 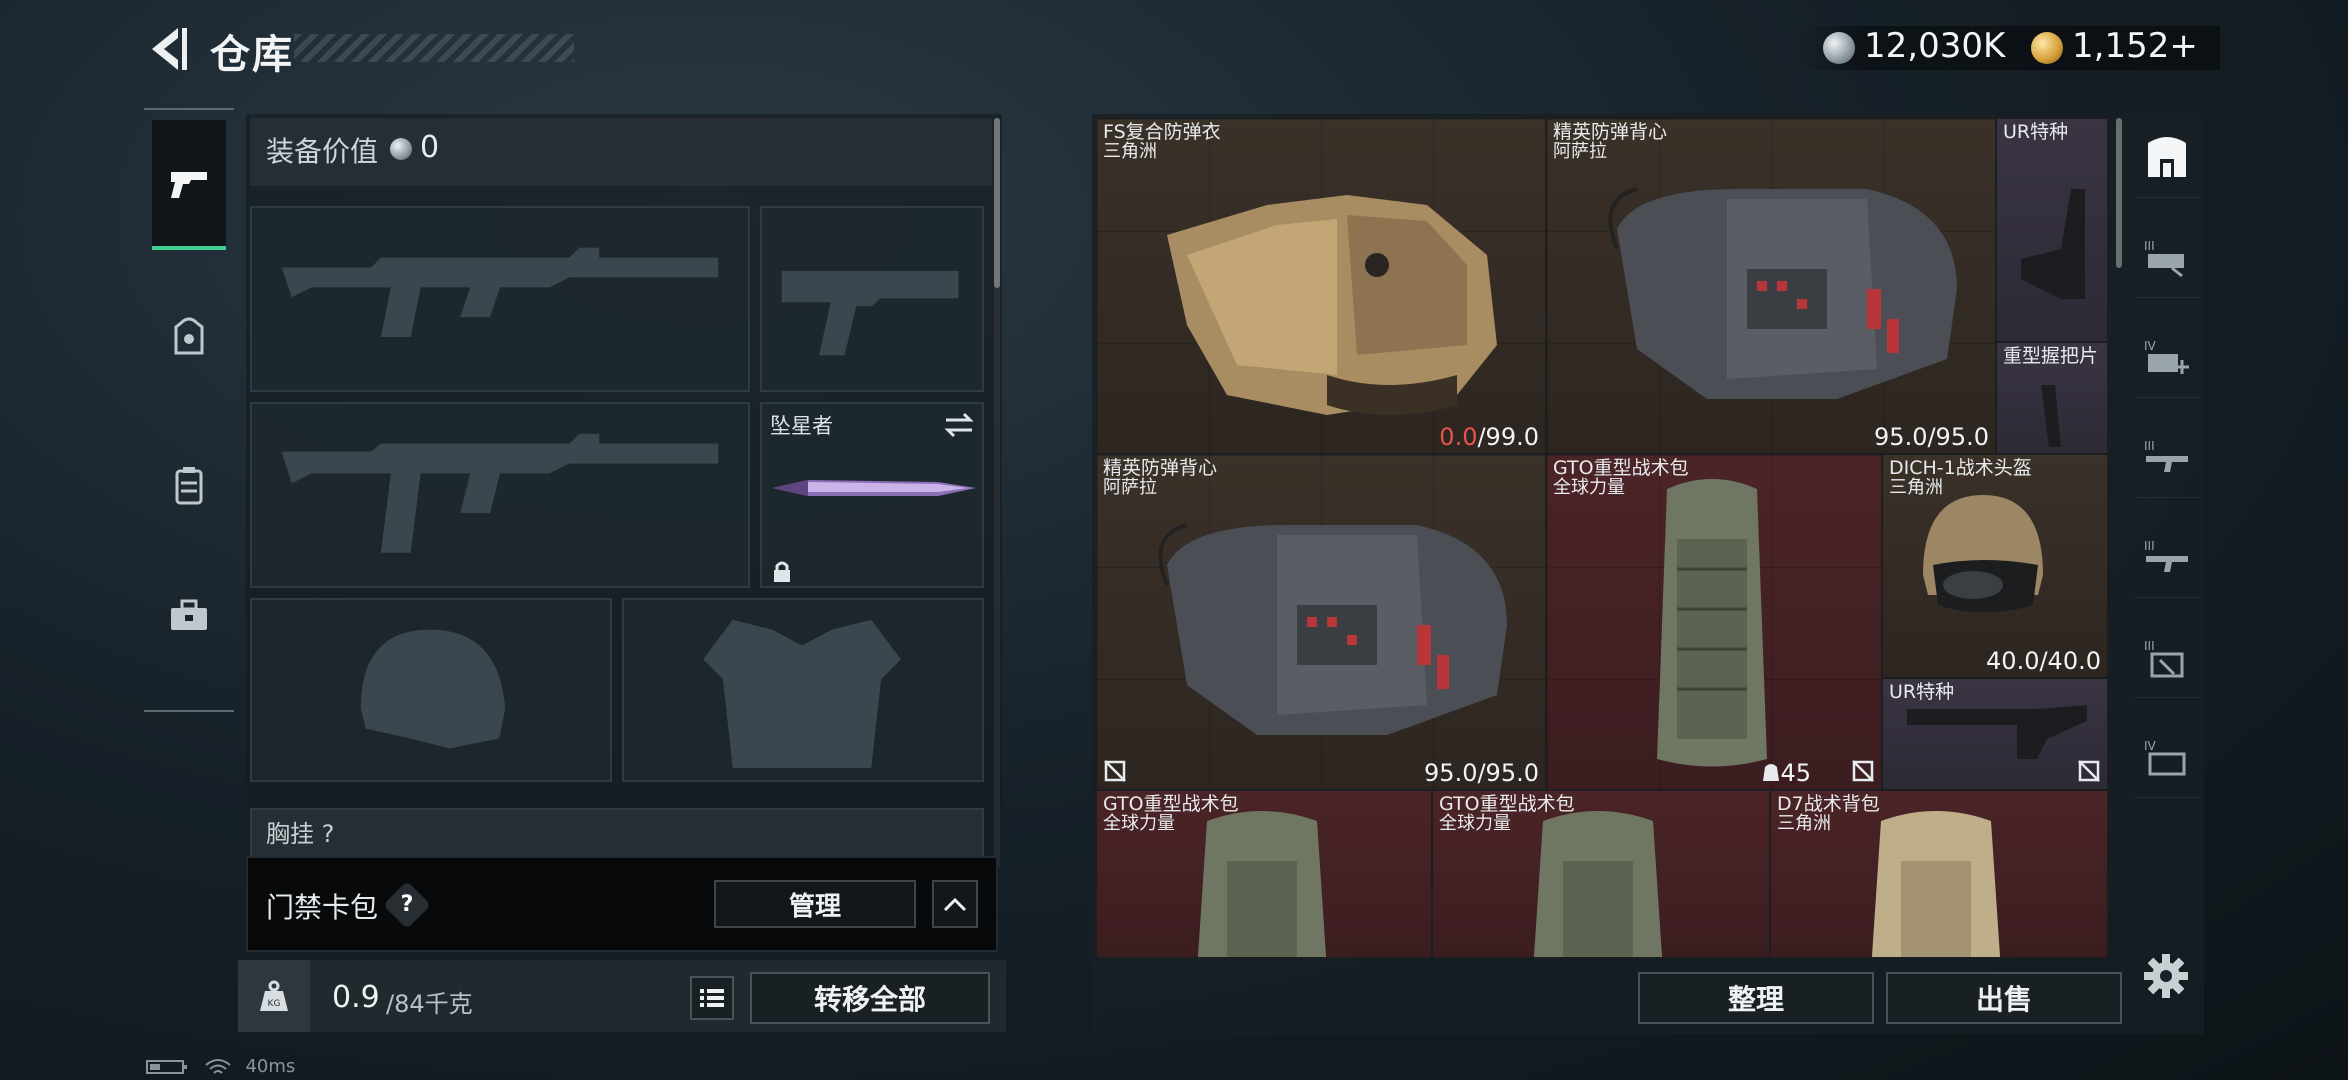 I want to click on gold-currency-value: 1,152+, so click(x=2135, y=46).